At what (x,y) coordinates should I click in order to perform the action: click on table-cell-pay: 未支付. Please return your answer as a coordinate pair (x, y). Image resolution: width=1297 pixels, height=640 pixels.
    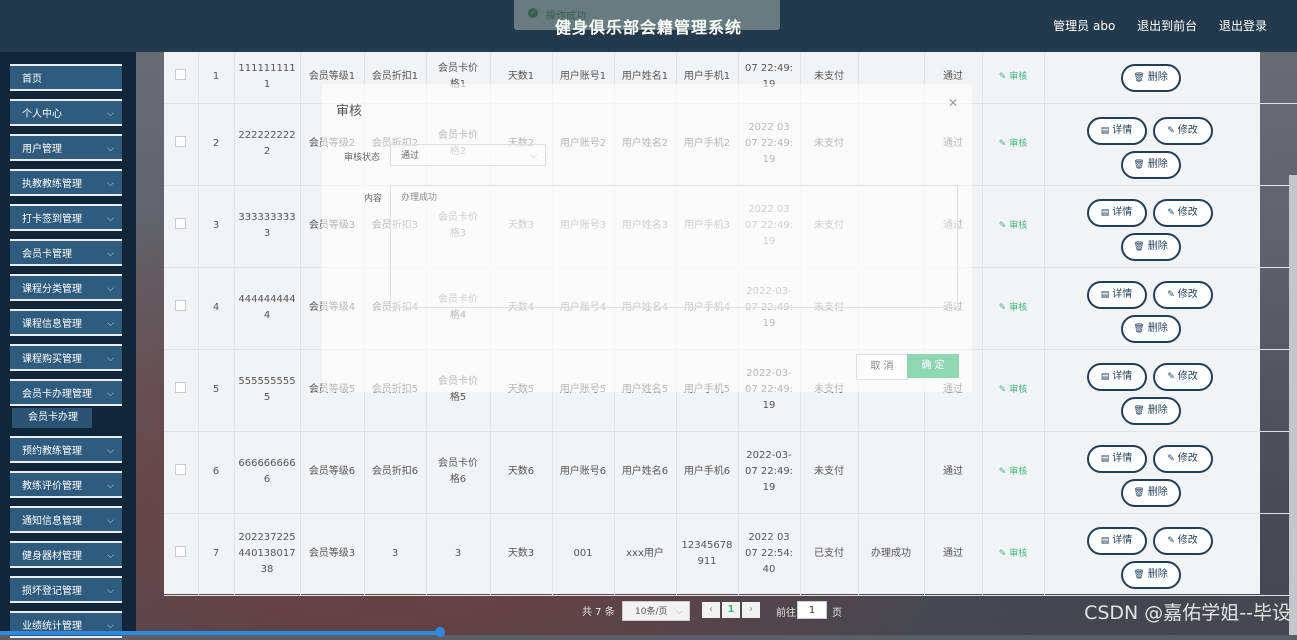
    Looking at the image, I should click on (829, 472).